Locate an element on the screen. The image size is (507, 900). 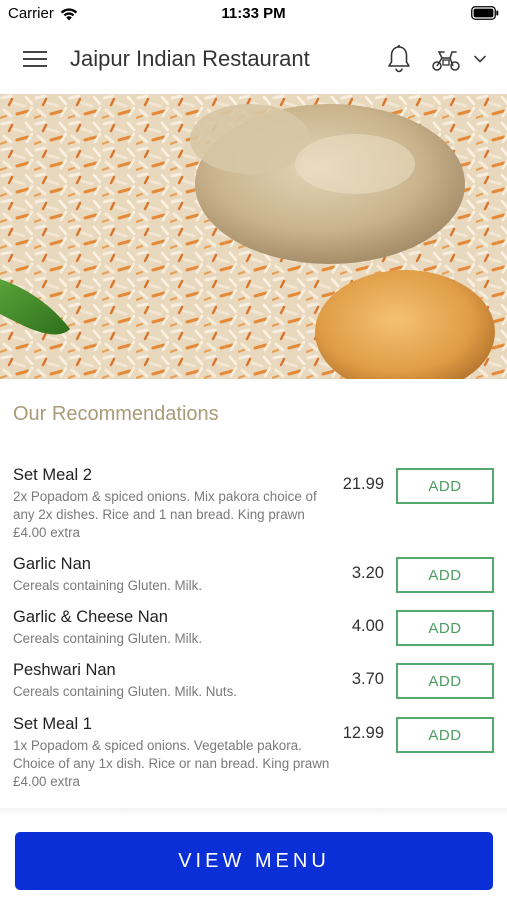
chevron-down-icon is located at coordinates (480, 59).